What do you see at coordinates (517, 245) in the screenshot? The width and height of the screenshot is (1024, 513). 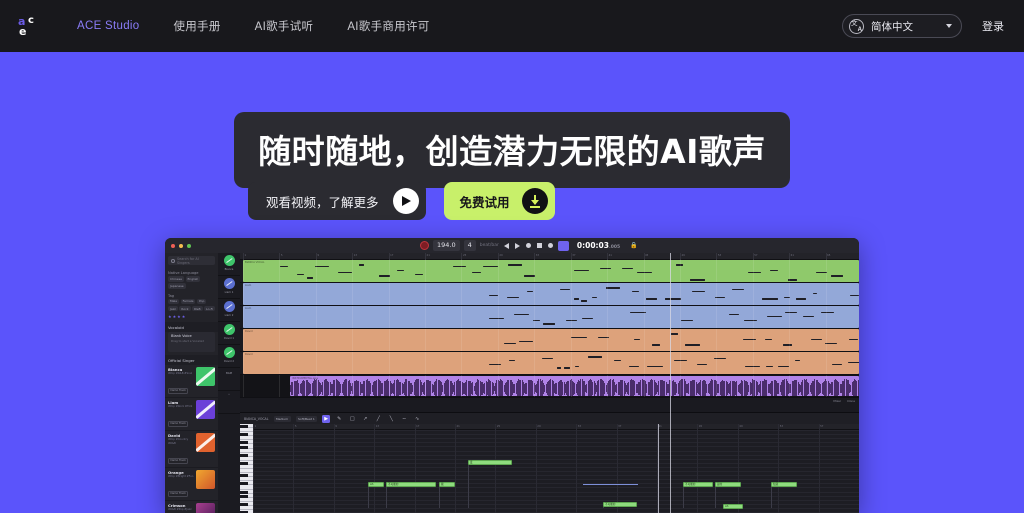 I see `play-icon` at bounding box center [517, 245].